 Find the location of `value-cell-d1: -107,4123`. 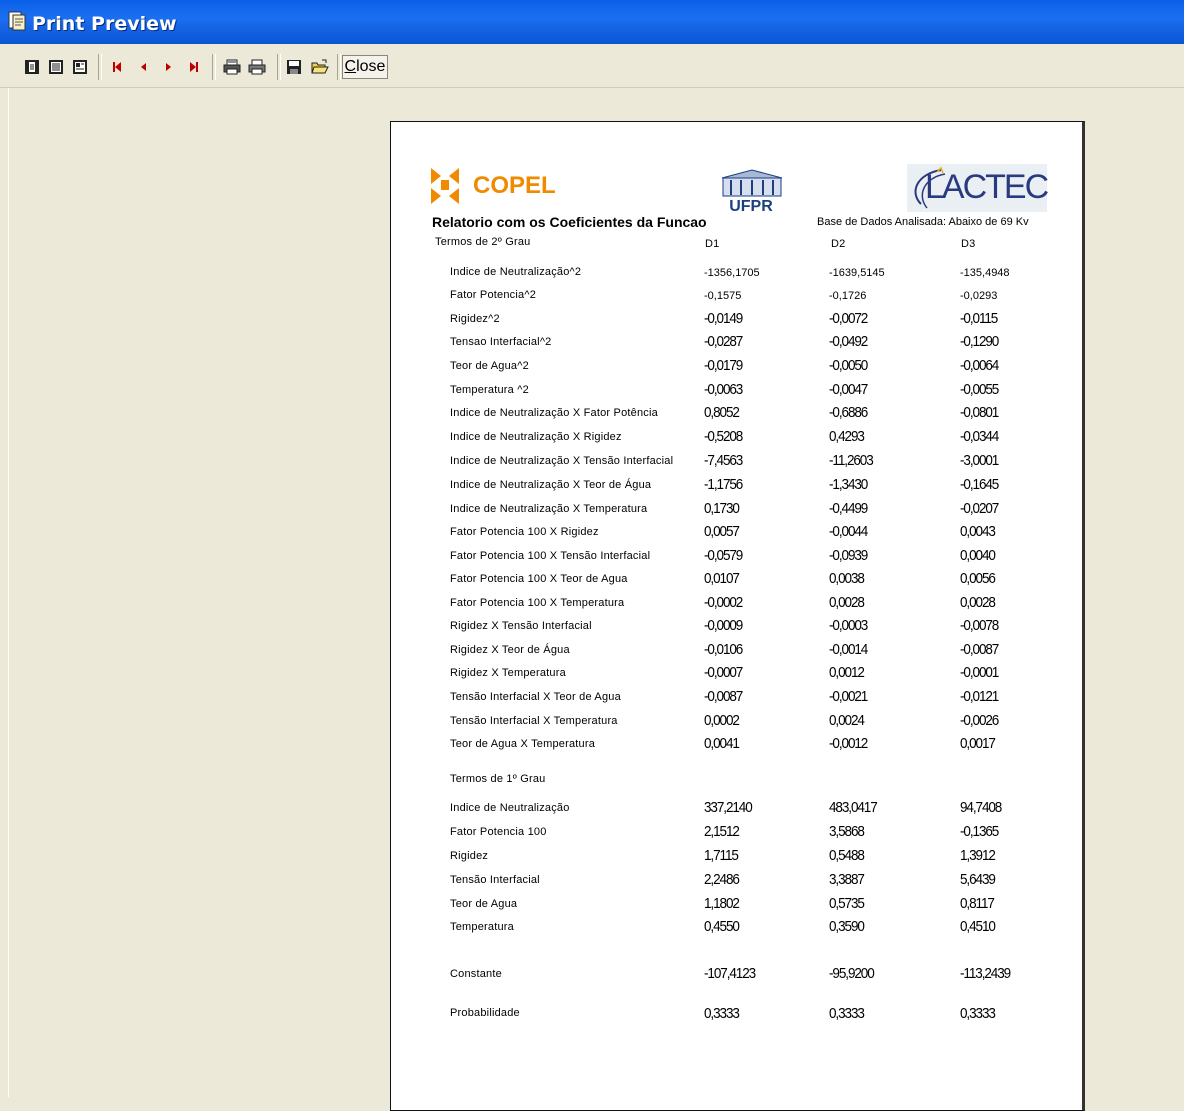

value-cell-d1: -107,4123 is located at coordinates (730, 973).